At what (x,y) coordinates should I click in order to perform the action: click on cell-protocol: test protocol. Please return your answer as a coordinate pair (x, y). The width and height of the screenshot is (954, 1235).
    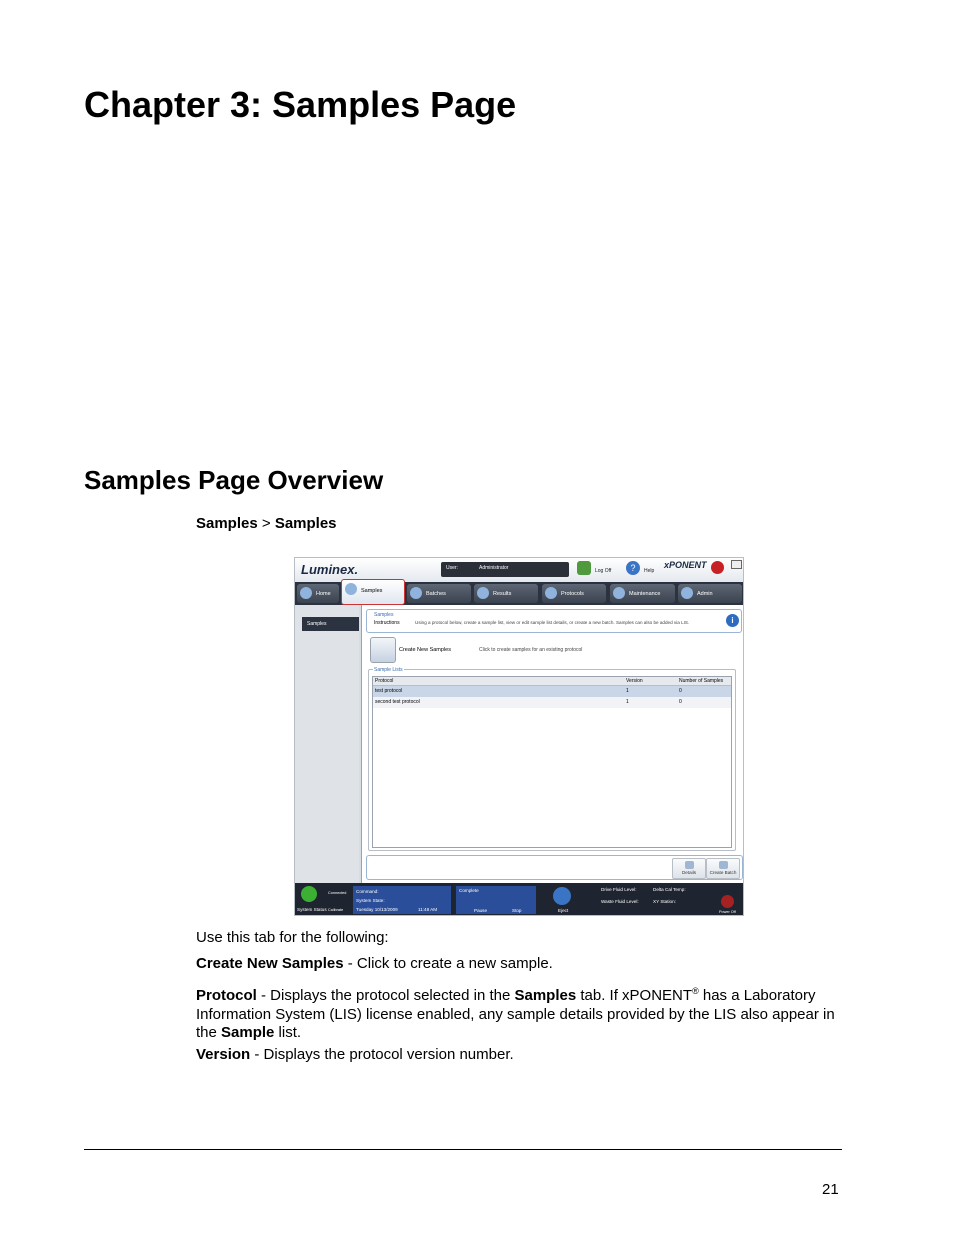
    Looking at the image, I should click on (389, 691).